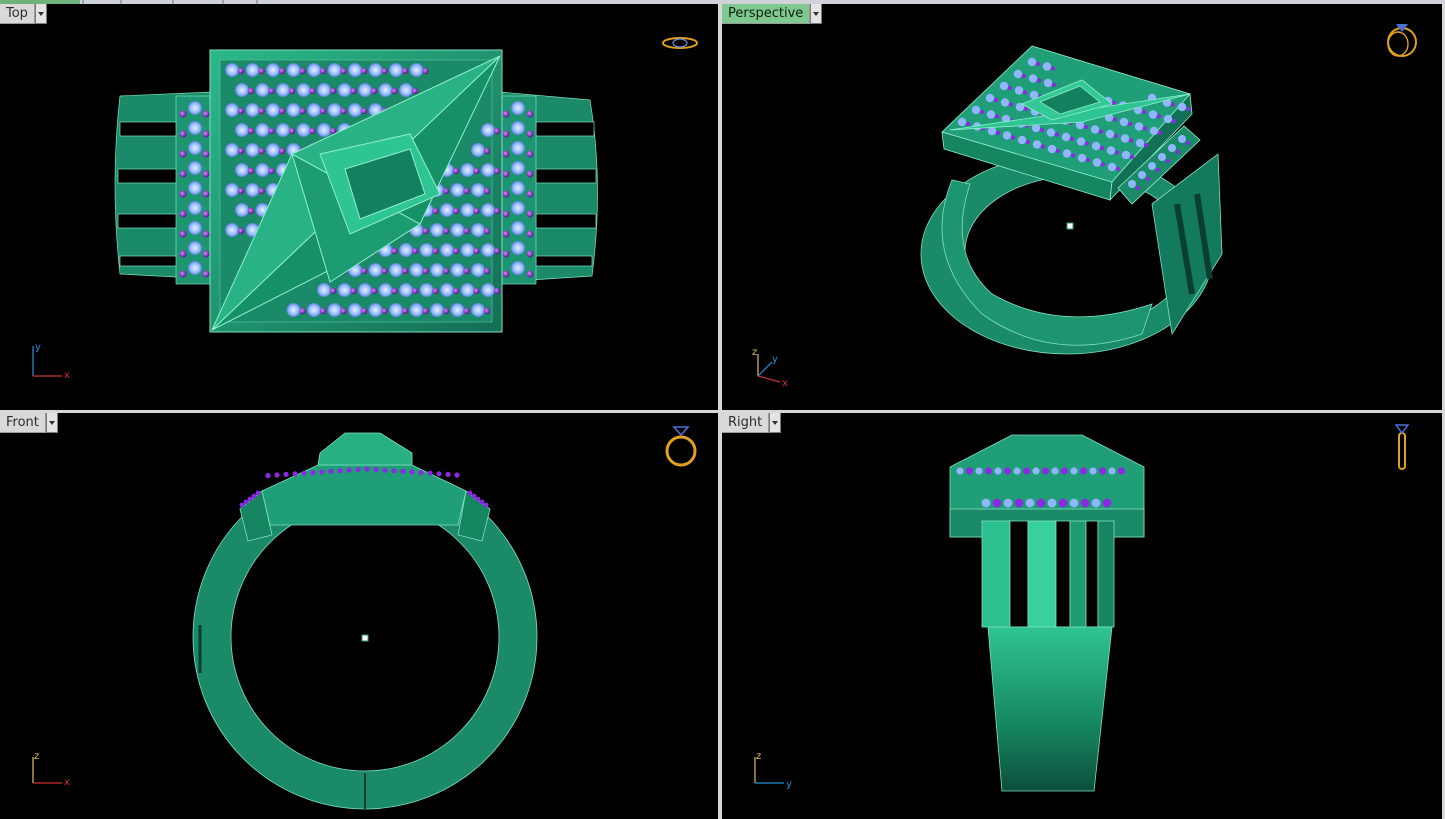  I want to click on viewport-tab-perspective: Perspective, so click(772, 14).